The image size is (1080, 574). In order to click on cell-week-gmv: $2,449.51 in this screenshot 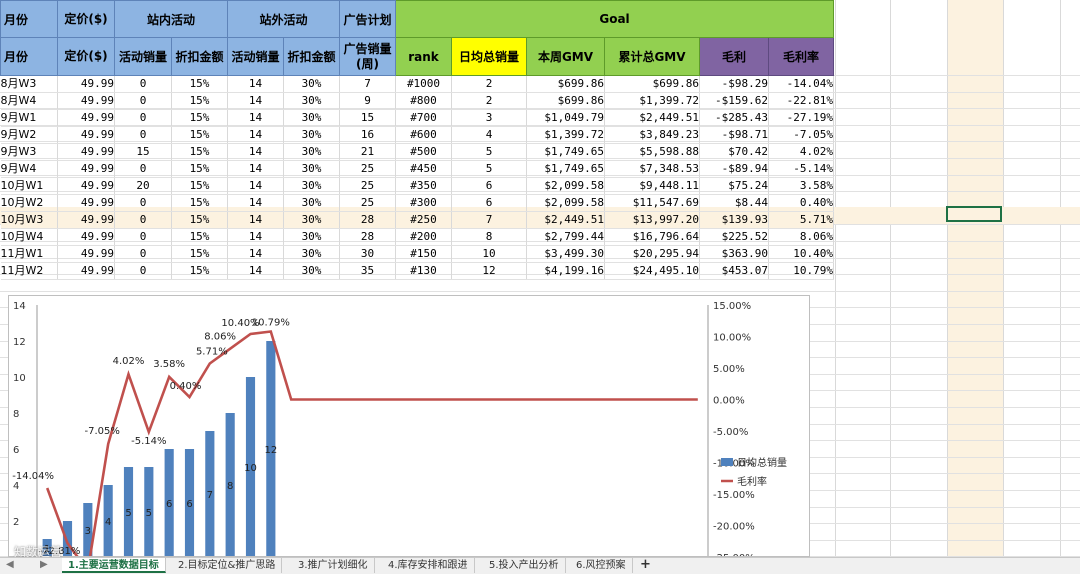, I will do `click(565, 220)`.